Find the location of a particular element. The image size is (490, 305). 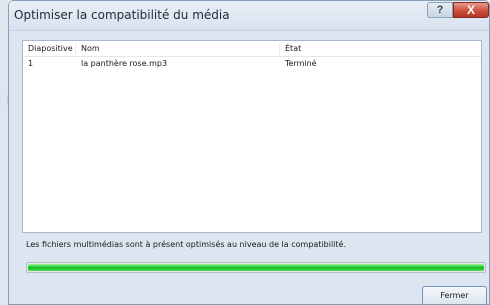

cell-slide: 1 is located at coordinates (31, 63).